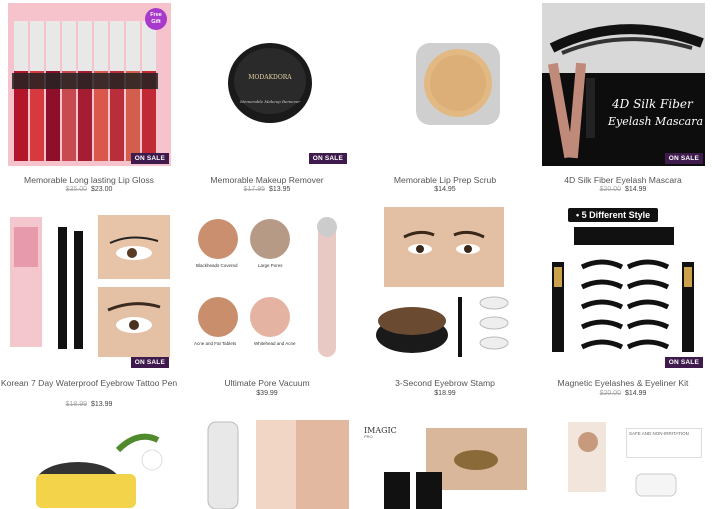 The image size is (712, 509). Describe the element at coordinates (652, 104) in the screenshot. I see `banner-line-1: 4D Silk Fiber` at that location.